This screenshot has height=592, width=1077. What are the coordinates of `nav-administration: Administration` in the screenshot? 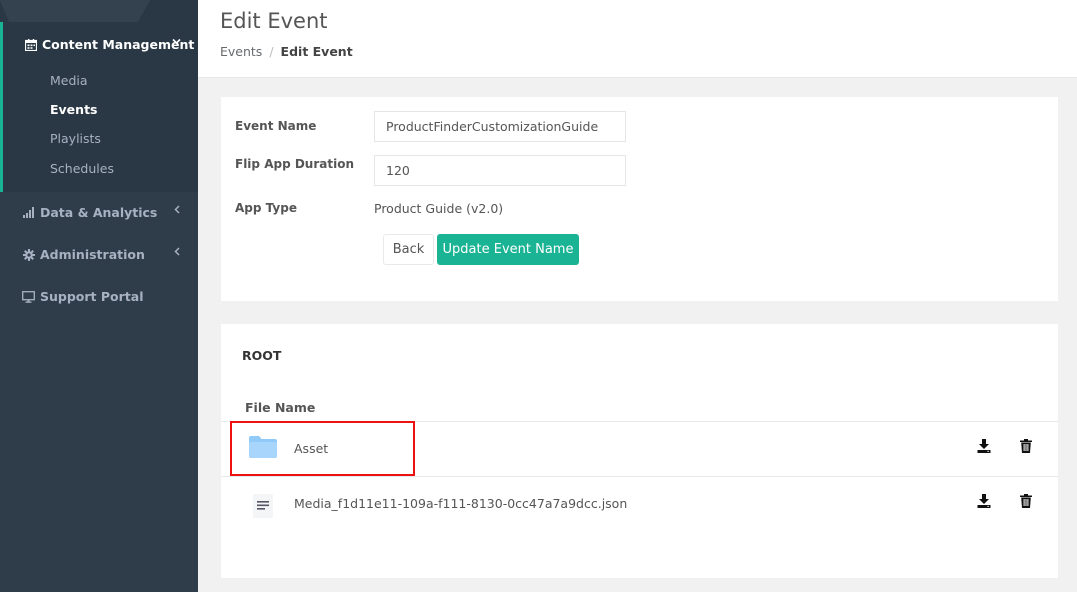 It's located at (83, 254).